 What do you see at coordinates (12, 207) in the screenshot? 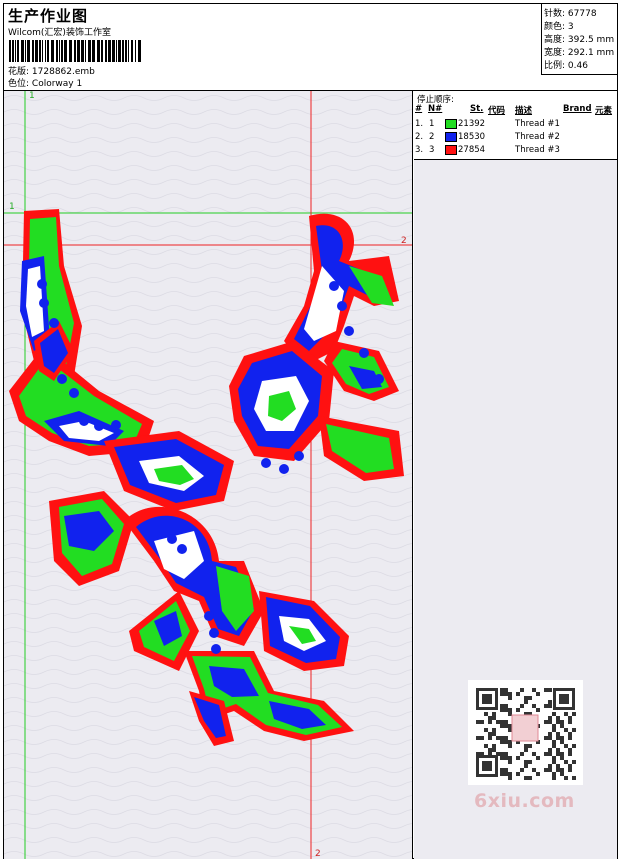
I see `guide-label-green-h: 1` at bounding box center [12, 207].